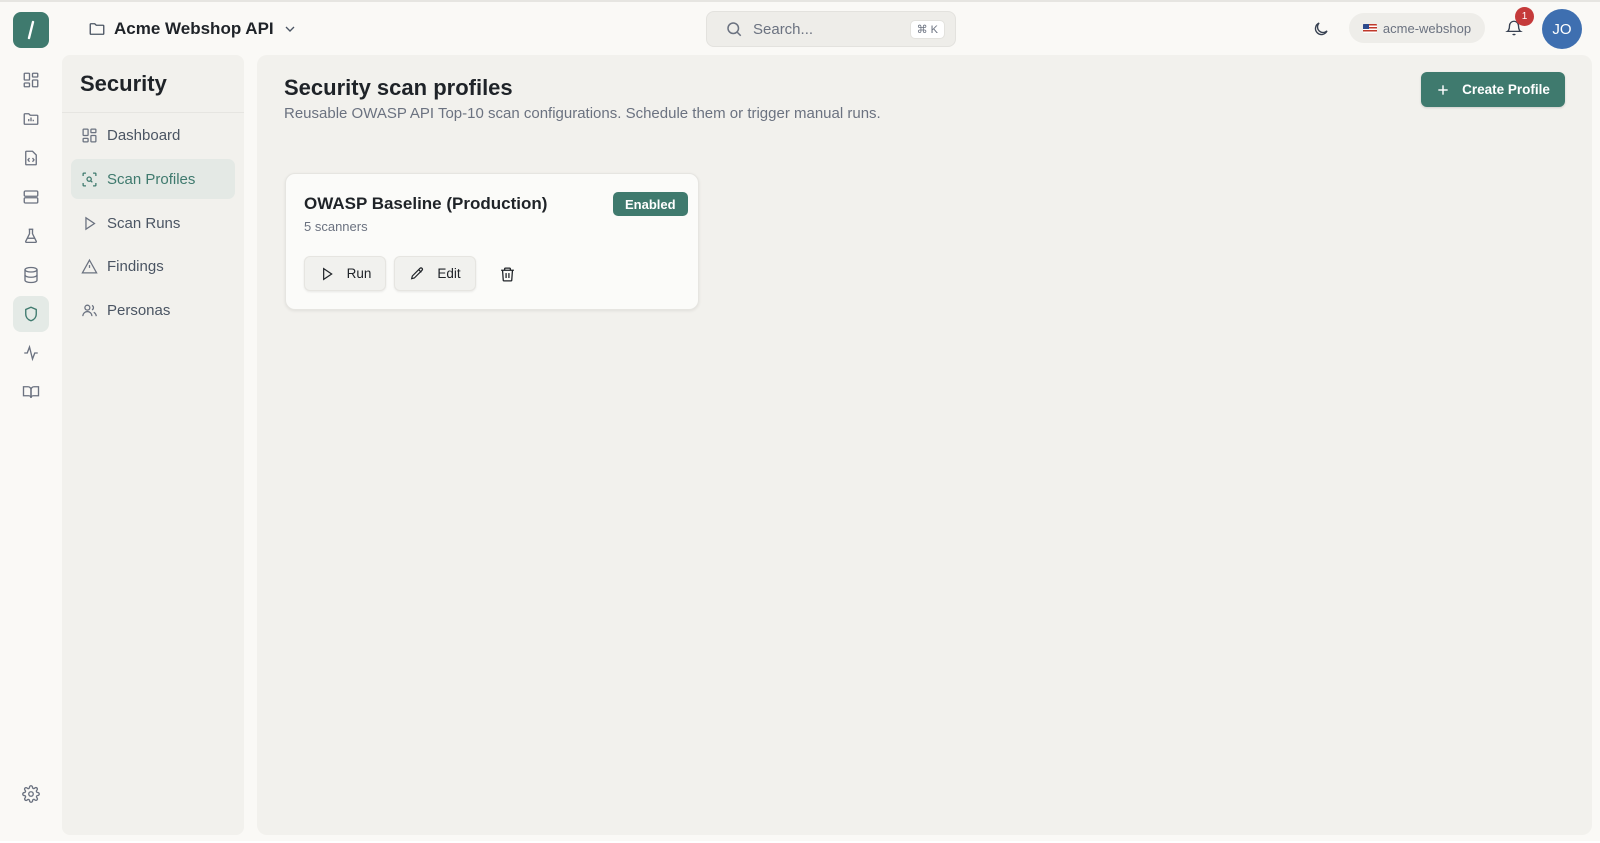  Describe the element at coordinates (1427, 28) in the screenshot. I see `workspace-name: acme-webshop` at that location.